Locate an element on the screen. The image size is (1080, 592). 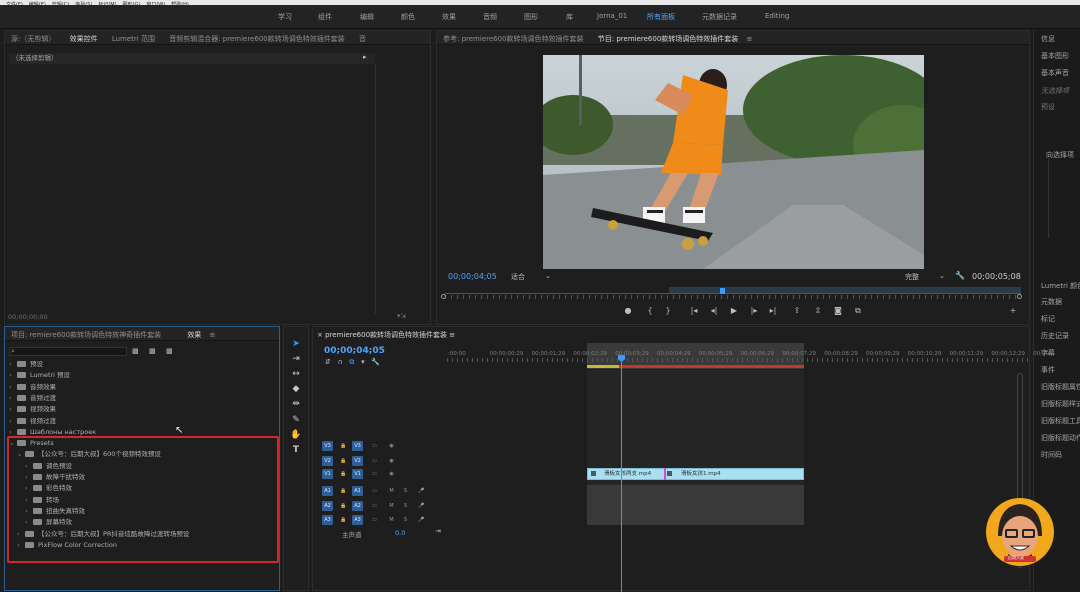
workspace-tab: 组件 is located at coordinates (325, 17).